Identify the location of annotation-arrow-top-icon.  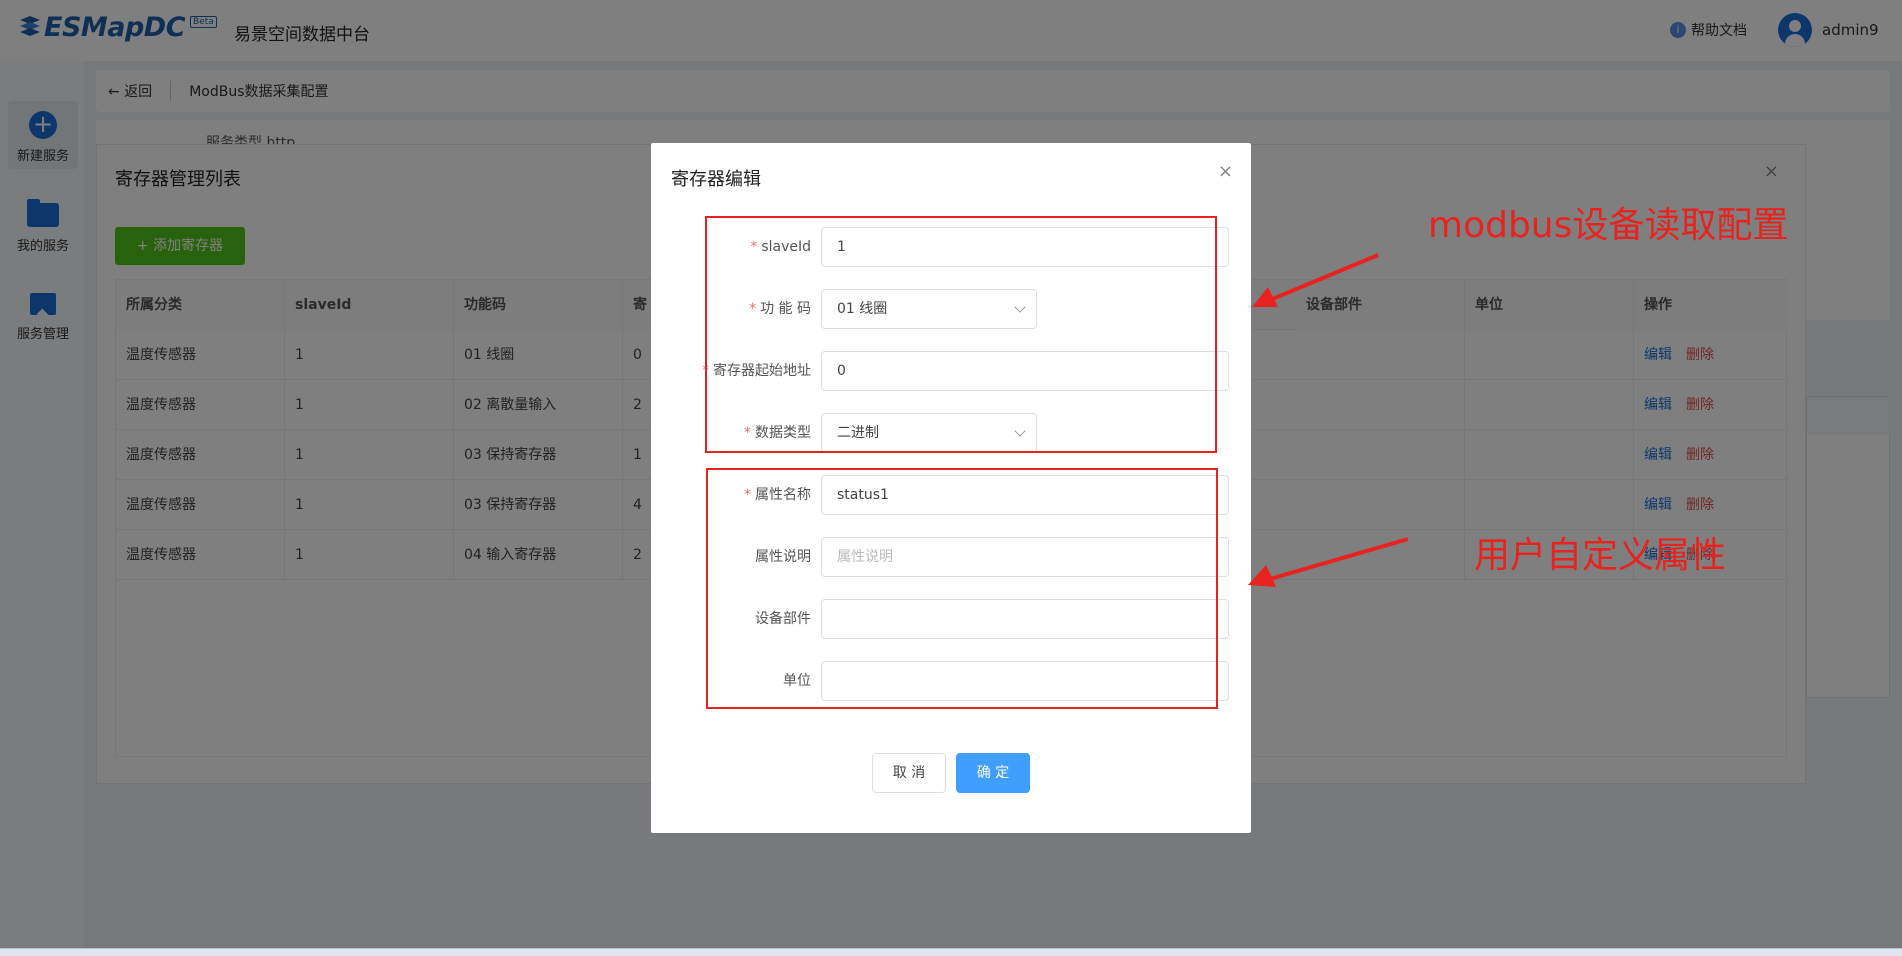
(1315, 280).